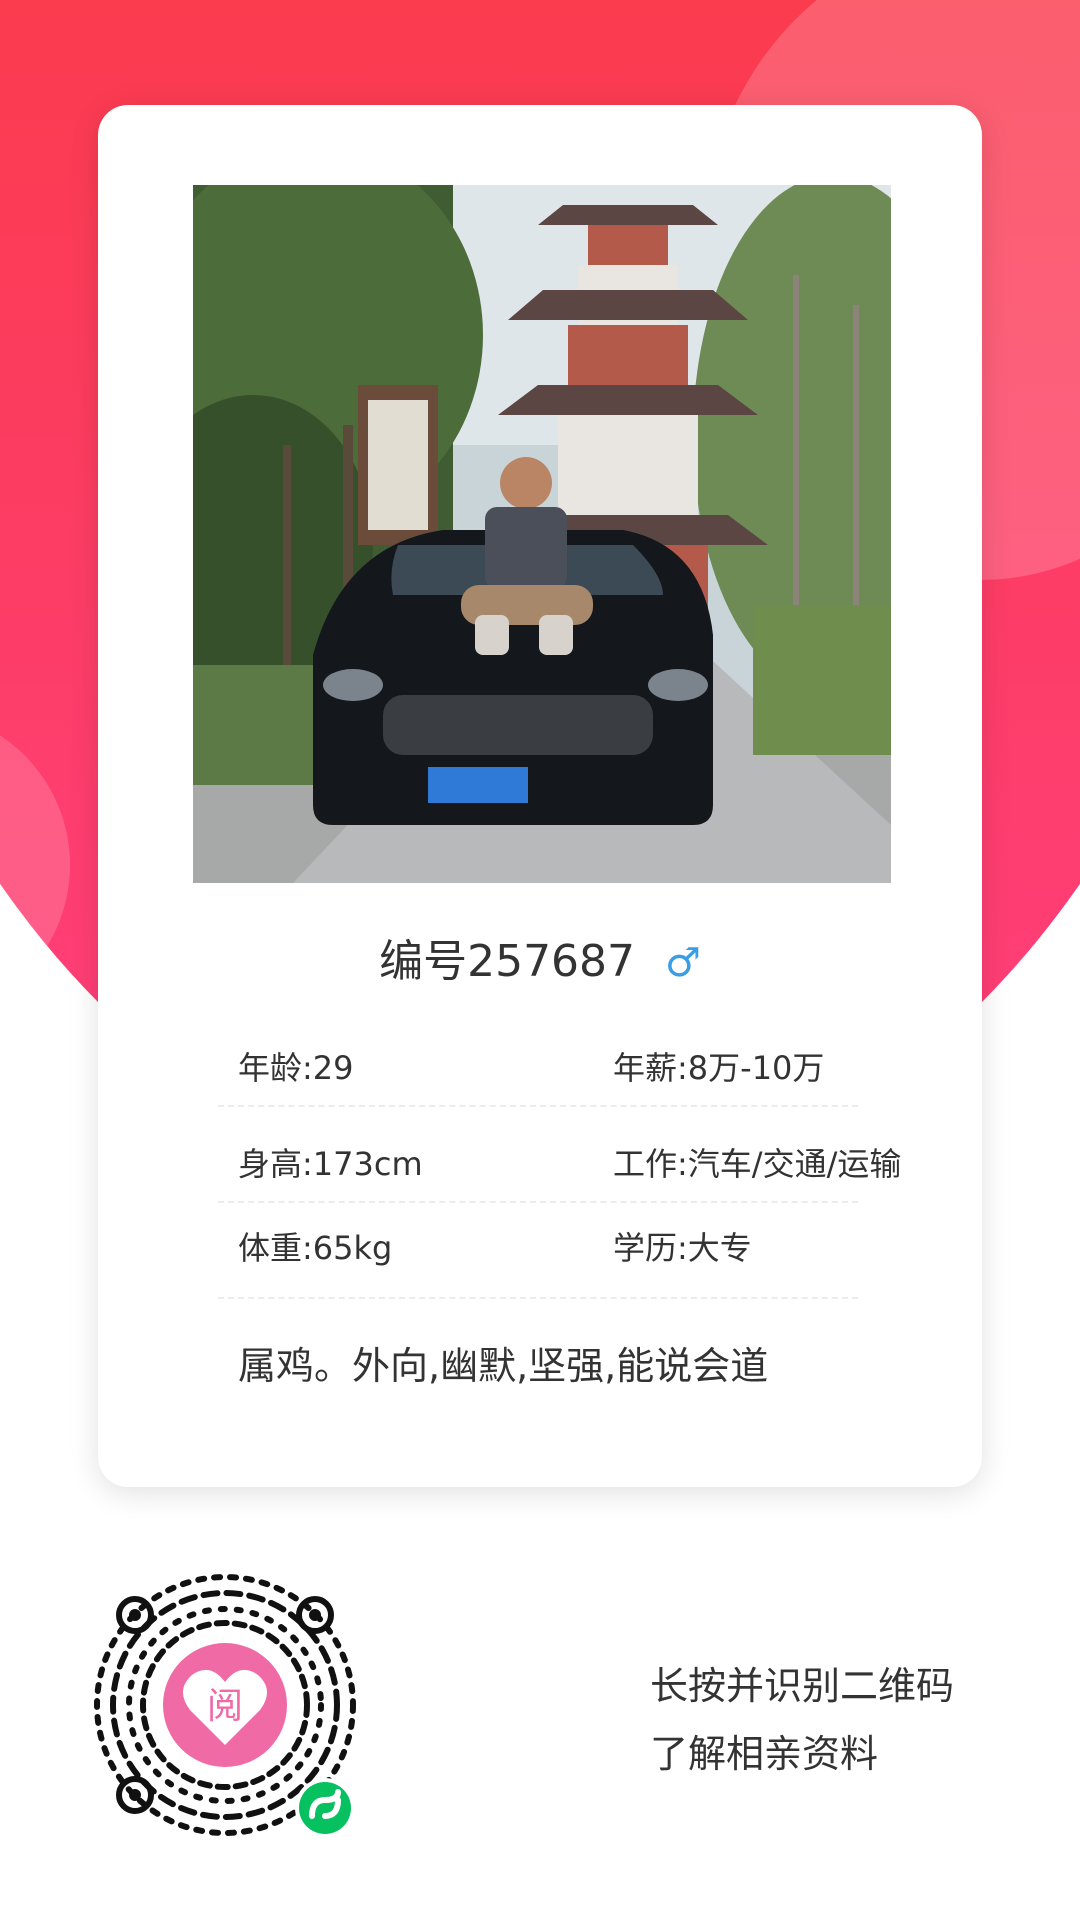 The width and height of the screenshot is (1080, 1920). I want to click on profile-id-title: 编号257687 ♂, so click(540, 957).